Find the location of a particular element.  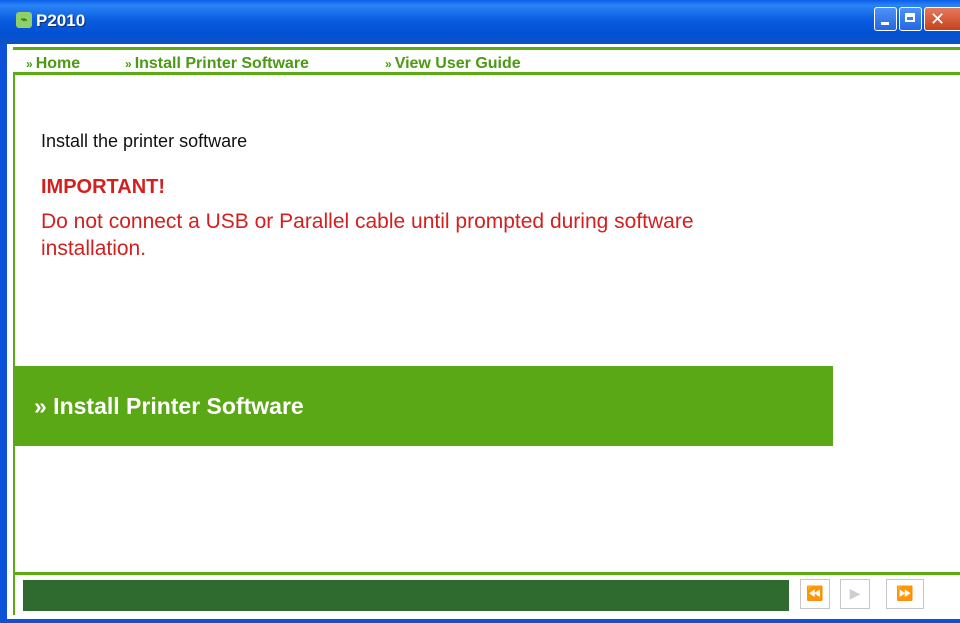

fast-forward-button: ⏩ is located at coordinates (905, 594).